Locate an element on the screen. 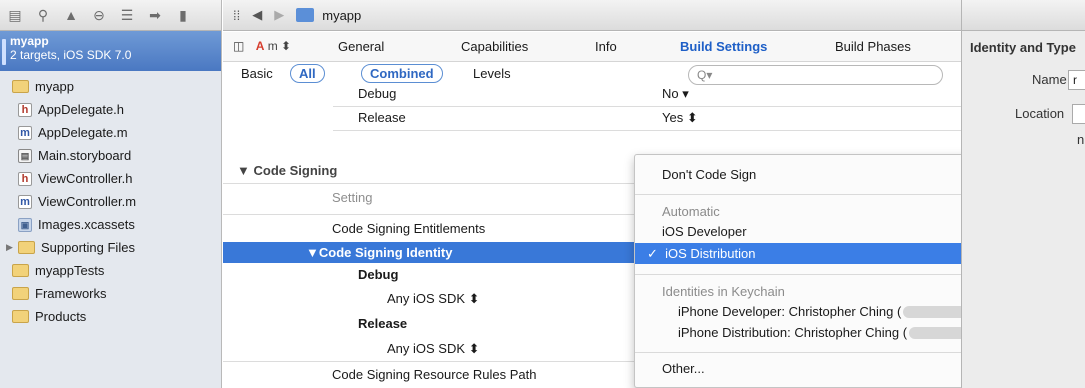 The height and width of the screenshot is (388, 1085). section-code-signing: ▼ Code Signing is located at coordinates (287, 170).